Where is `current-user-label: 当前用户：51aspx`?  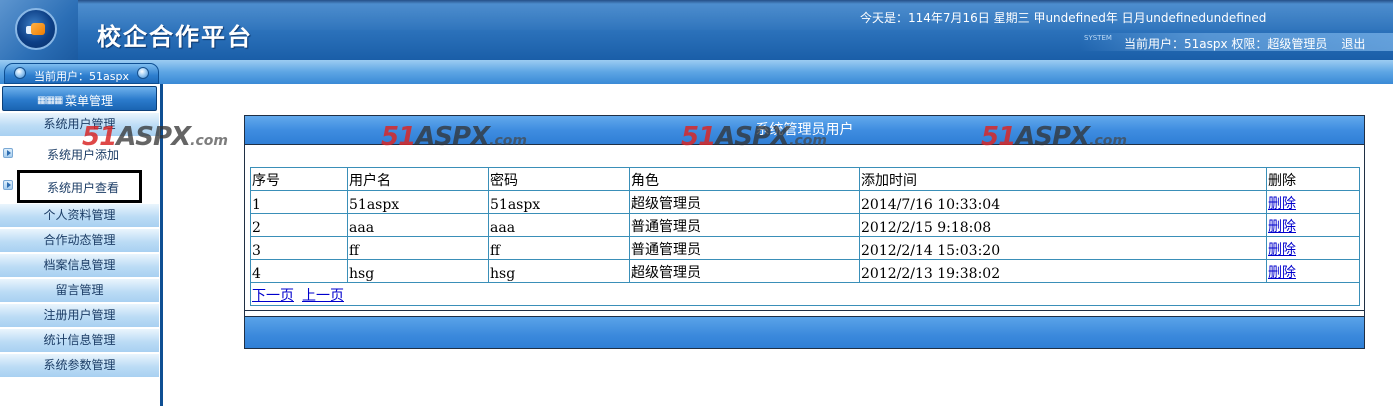
current-user-label: 当前用户：51aspx is located at coordinates (81, 76).